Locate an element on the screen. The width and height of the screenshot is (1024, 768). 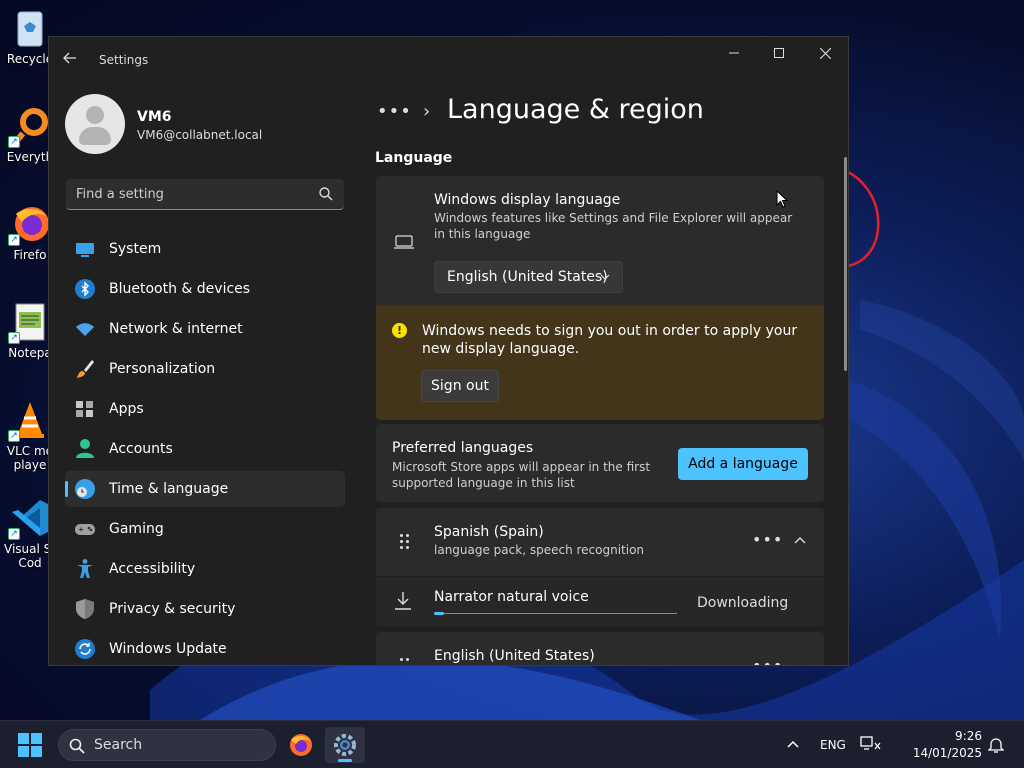
minimize-button is located at coordinates (734, 53).